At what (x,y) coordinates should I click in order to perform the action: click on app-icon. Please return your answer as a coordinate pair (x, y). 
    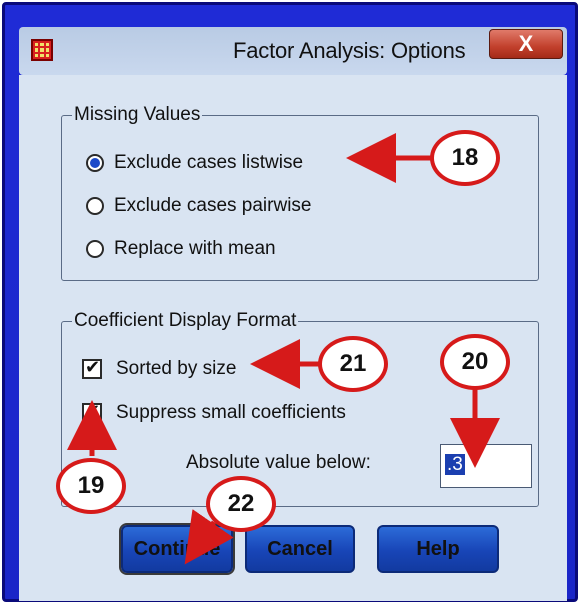
    Looking at the image, I should click on (42, 50).